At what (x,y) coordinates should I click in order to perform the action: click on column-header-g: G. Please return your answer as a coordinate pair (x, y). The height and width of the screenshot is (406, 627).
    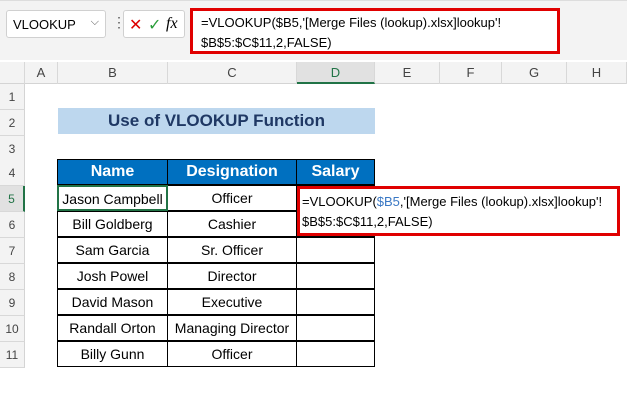
    Looking at the image, I should click on (534, 73).